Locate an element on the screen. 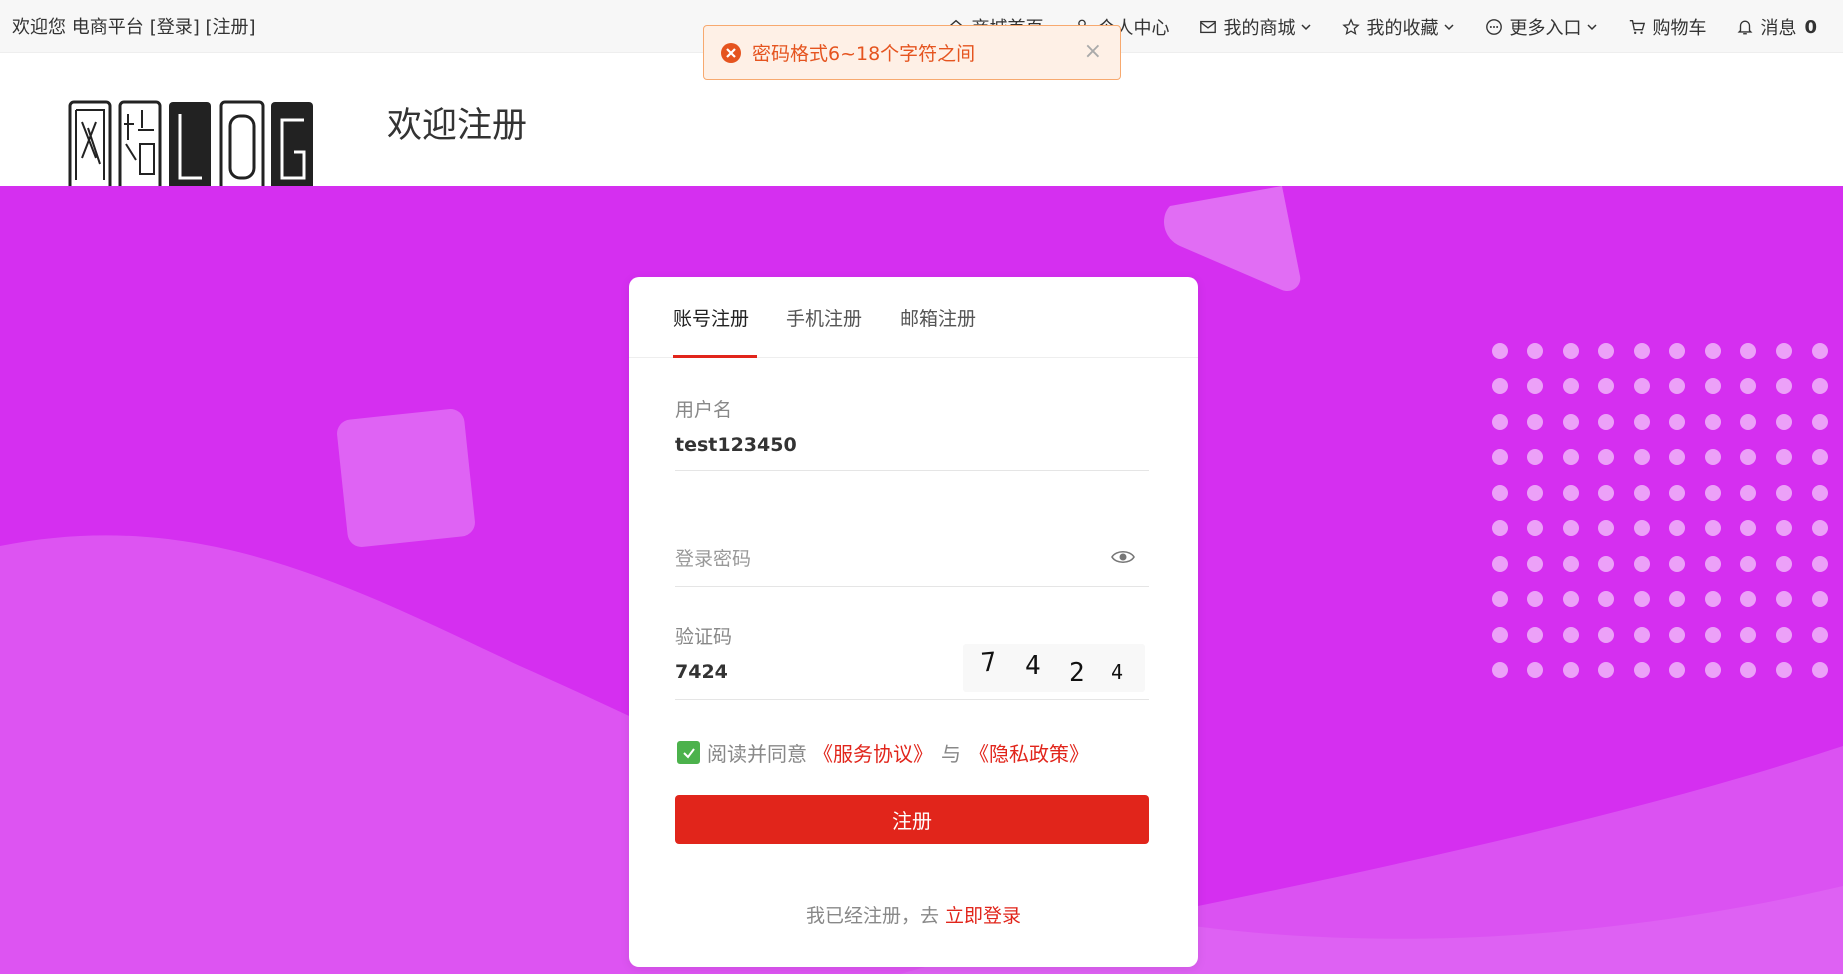  nav-label: 我的商城 is located at coordinates (1259, 28).